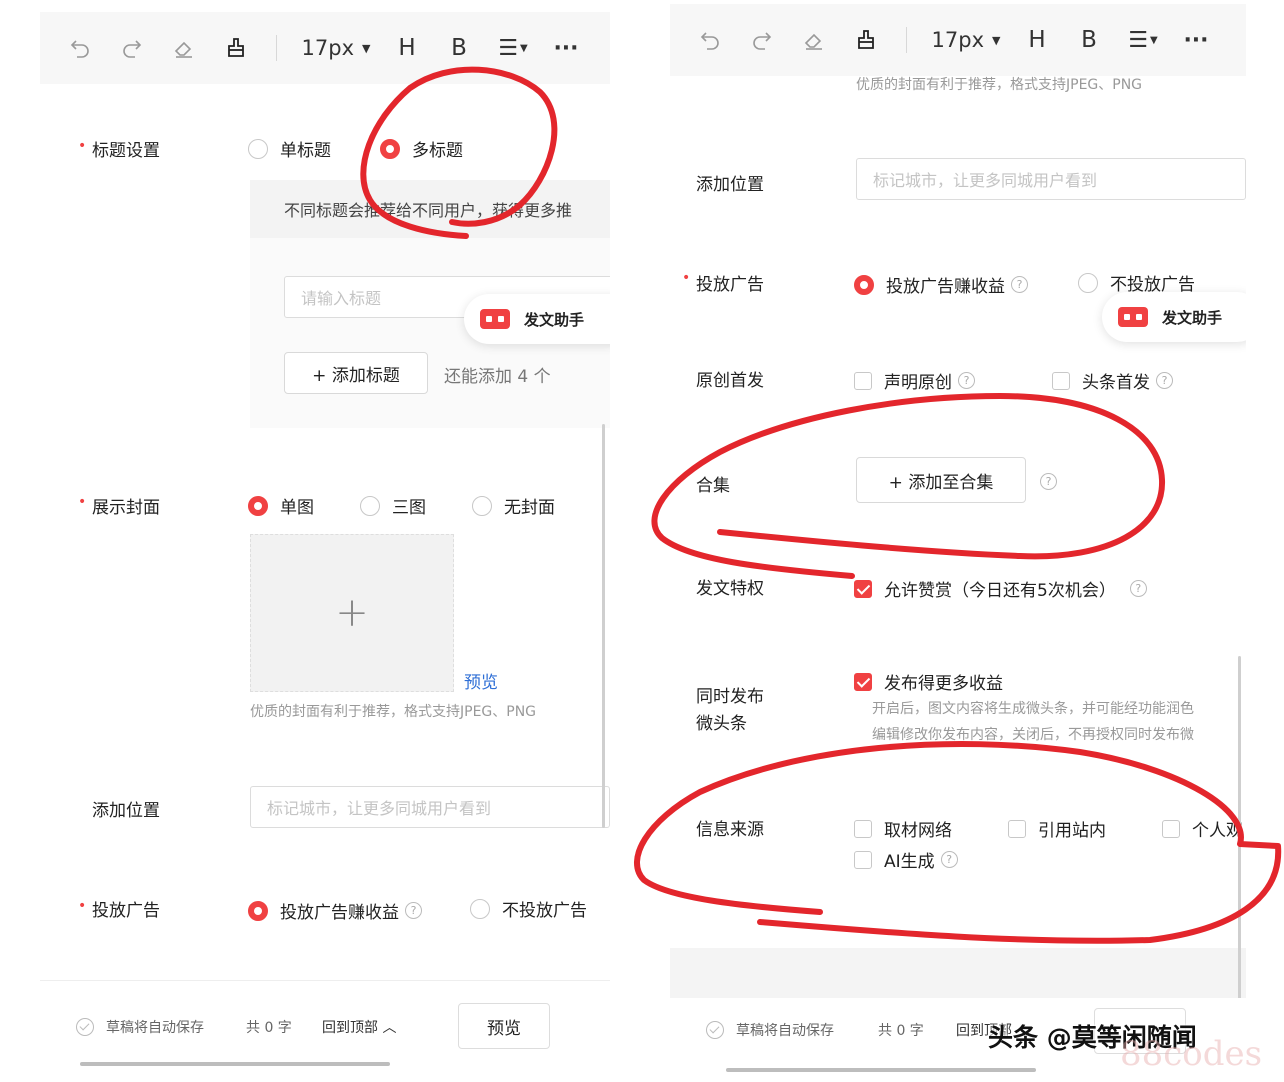 The height and width of the screenshot is (1082, 1284). What do you see at coordinates (901, 1031) in the screenshot?
I see `word-count: 共 0 字` at bounding box center [901, 1031].